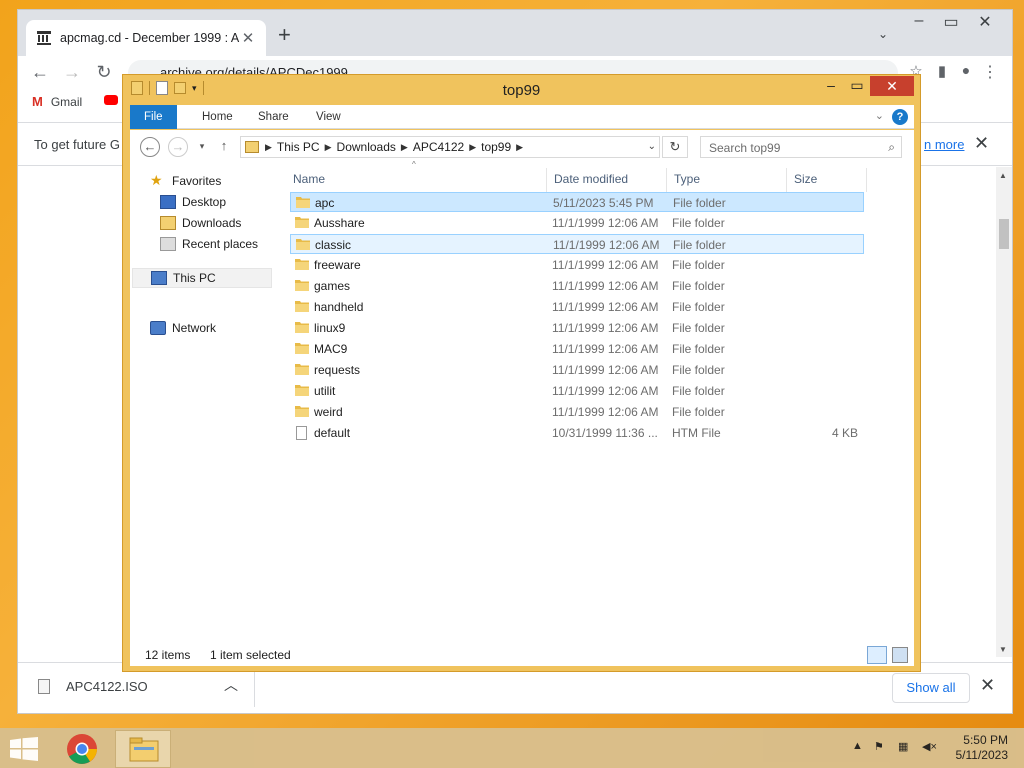 Image resolution: width=1024 pixels, height=768 pixels. Describe the element at coordinates (298, 147) in the screenshot. I see `breadcrumb-this-pc: This PC` at that location.